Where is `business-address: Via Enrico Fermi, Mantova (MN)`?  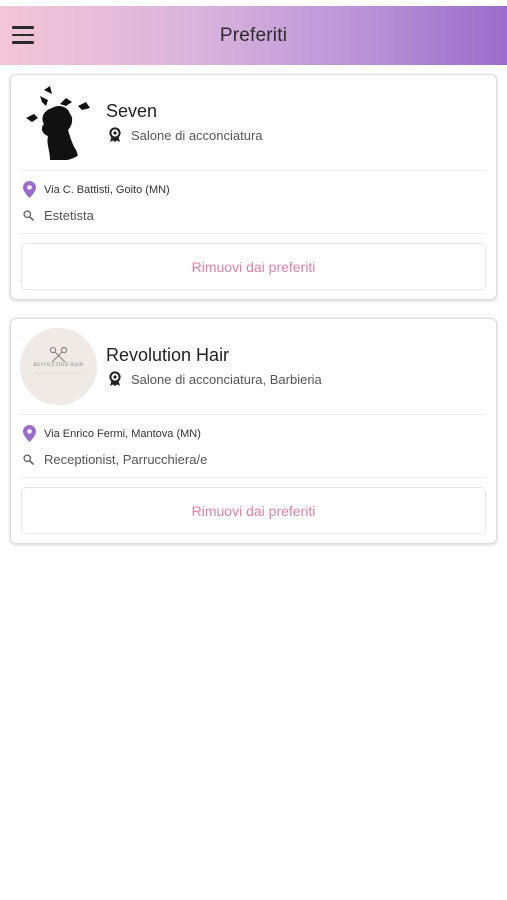 business-address: Via Enrico Fermi, Mantova (MN) is located at coordinates (122, 433).